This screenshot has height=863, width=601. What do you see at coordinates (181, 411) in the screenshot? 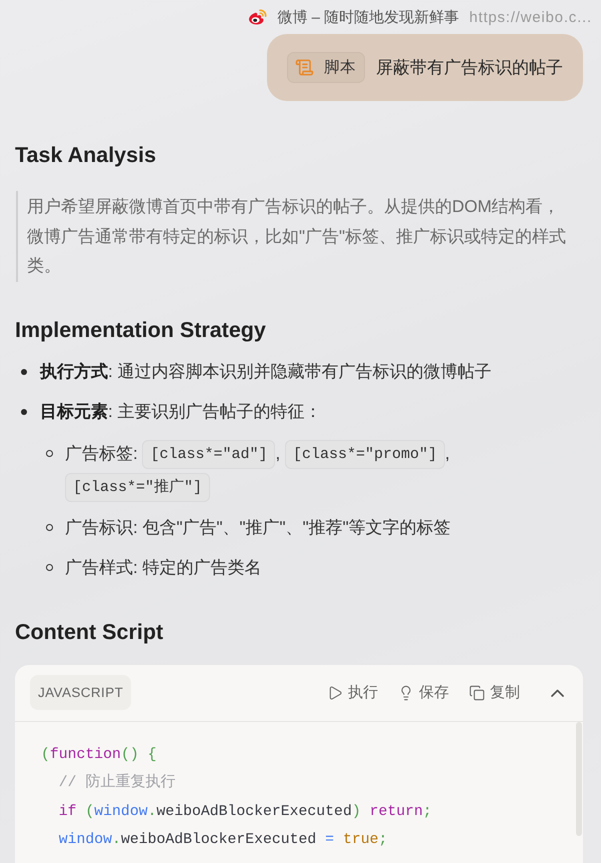
I see `list-text: 目标元素: 主要识别广告帖子的特征：` at bounding box center [181, 411].